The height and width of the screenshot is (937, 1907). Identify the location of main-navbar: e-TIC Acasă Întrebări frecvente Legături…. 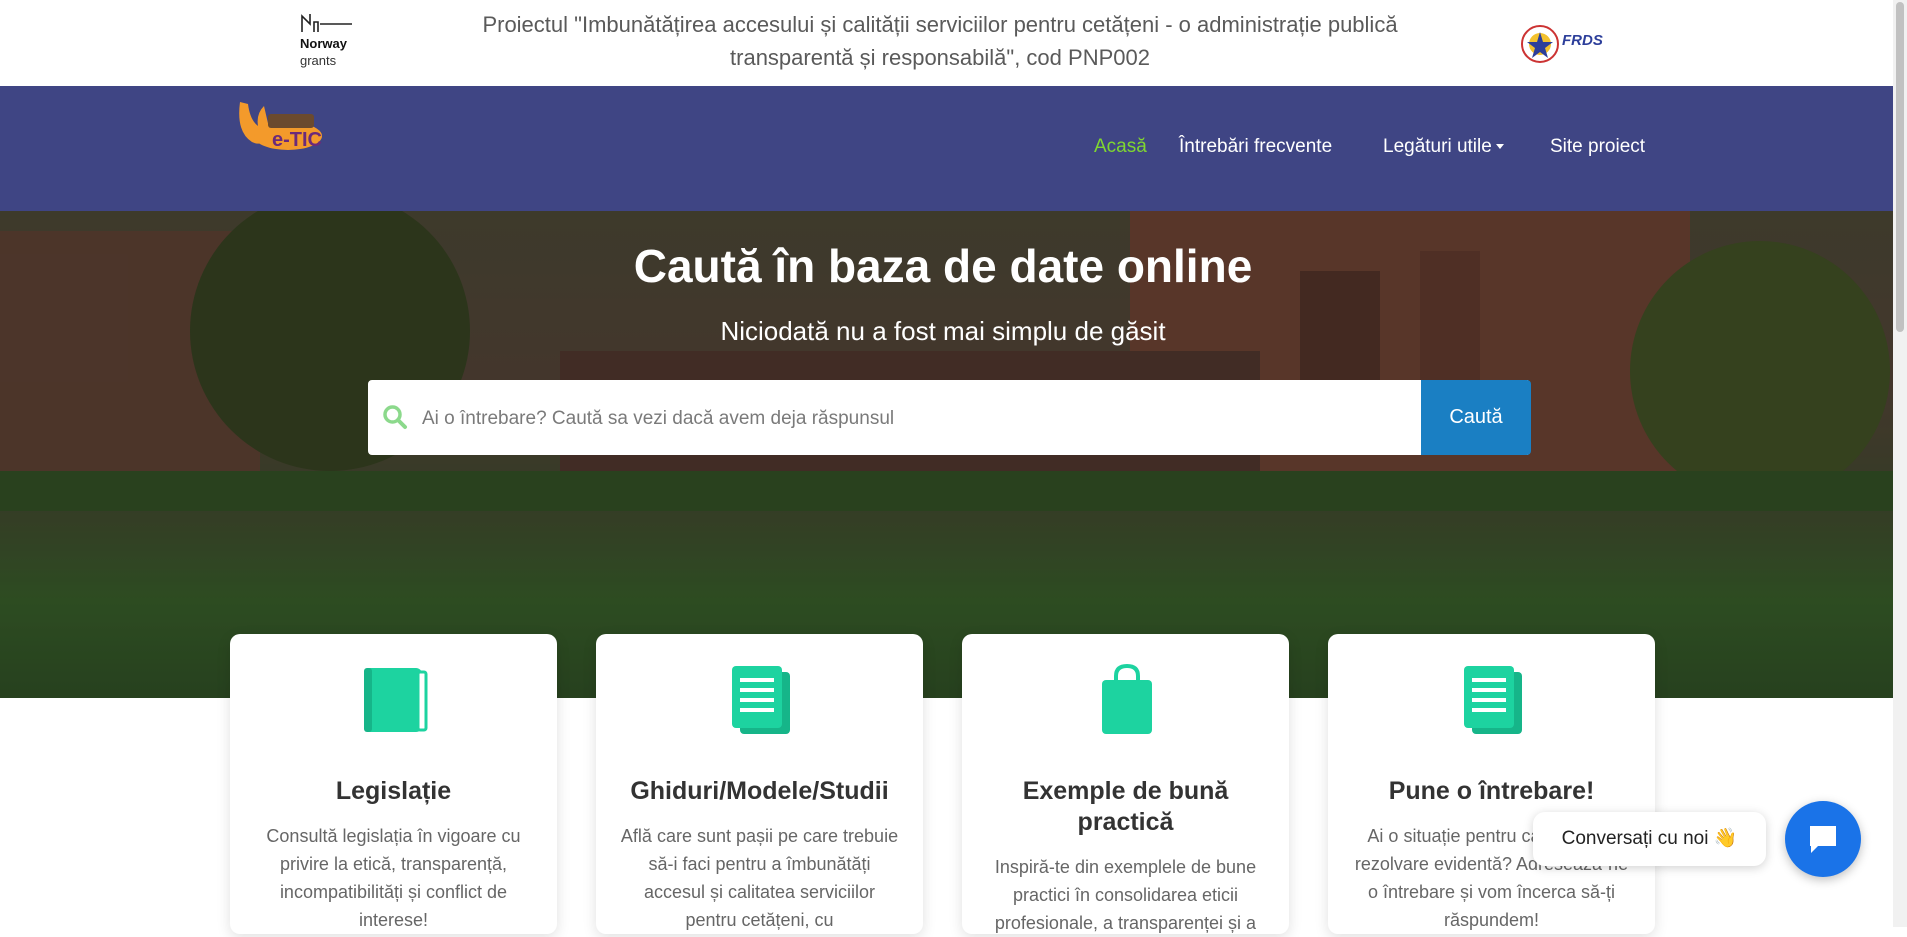
(946, 148).